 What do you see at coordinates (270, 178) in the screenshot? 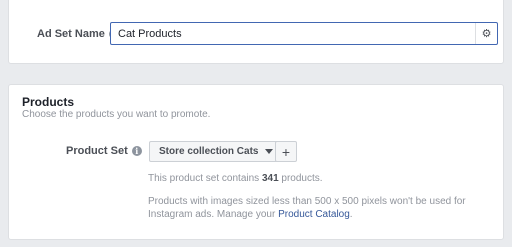
I see `product-count-value: 341` at bounding box center [270, 178].